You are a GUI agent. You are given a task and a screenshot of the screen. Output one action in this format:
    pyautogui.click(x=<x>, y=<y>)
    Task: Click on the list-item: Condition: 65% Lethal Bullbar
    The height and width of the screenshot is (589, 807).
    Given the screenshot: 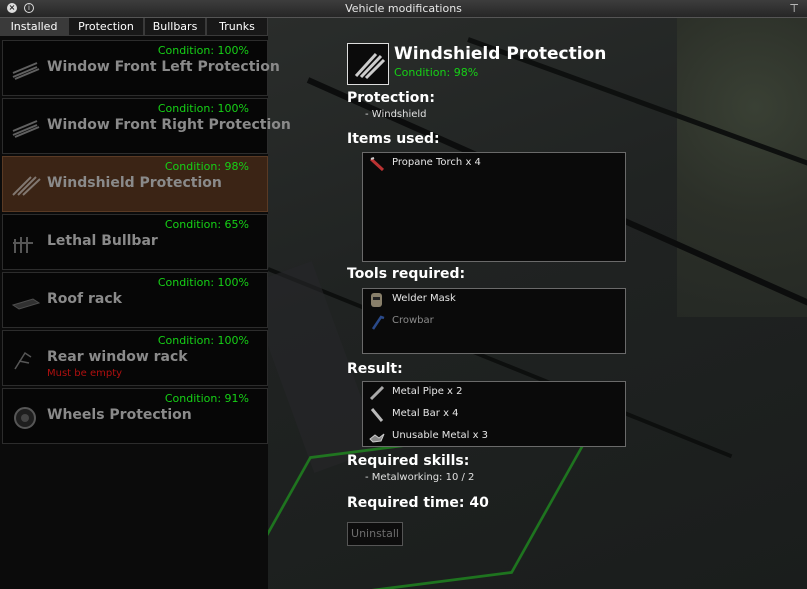 What is the action you would take?
    pyautogui.click(x=135, y=242)
    